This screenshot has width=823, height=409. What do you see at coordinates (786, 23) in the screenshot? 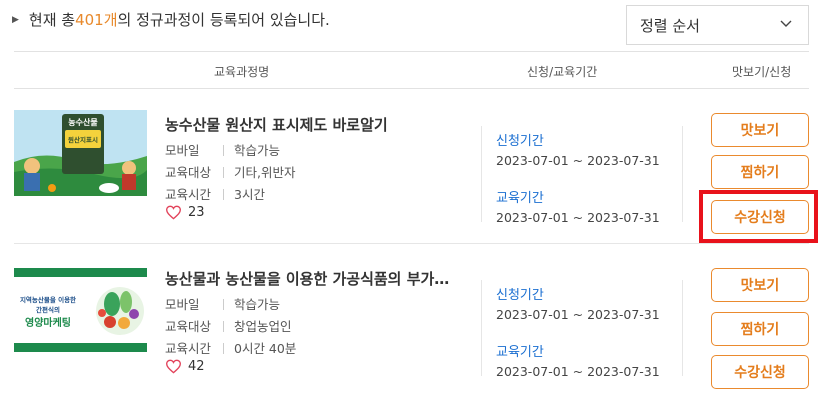
I see `chevron-down-icon` at bounding box center [786, 23].